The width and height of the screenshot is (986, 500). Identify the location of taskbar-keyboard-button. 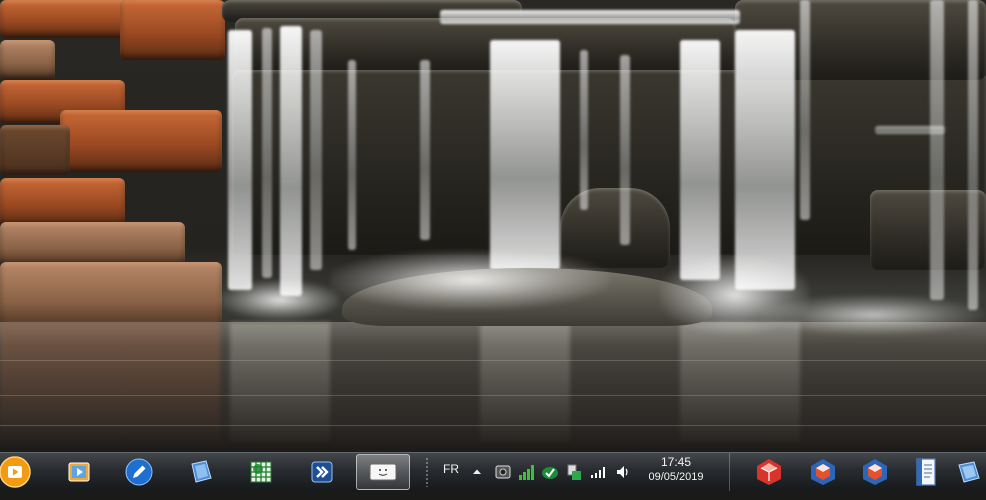
(383, 472).